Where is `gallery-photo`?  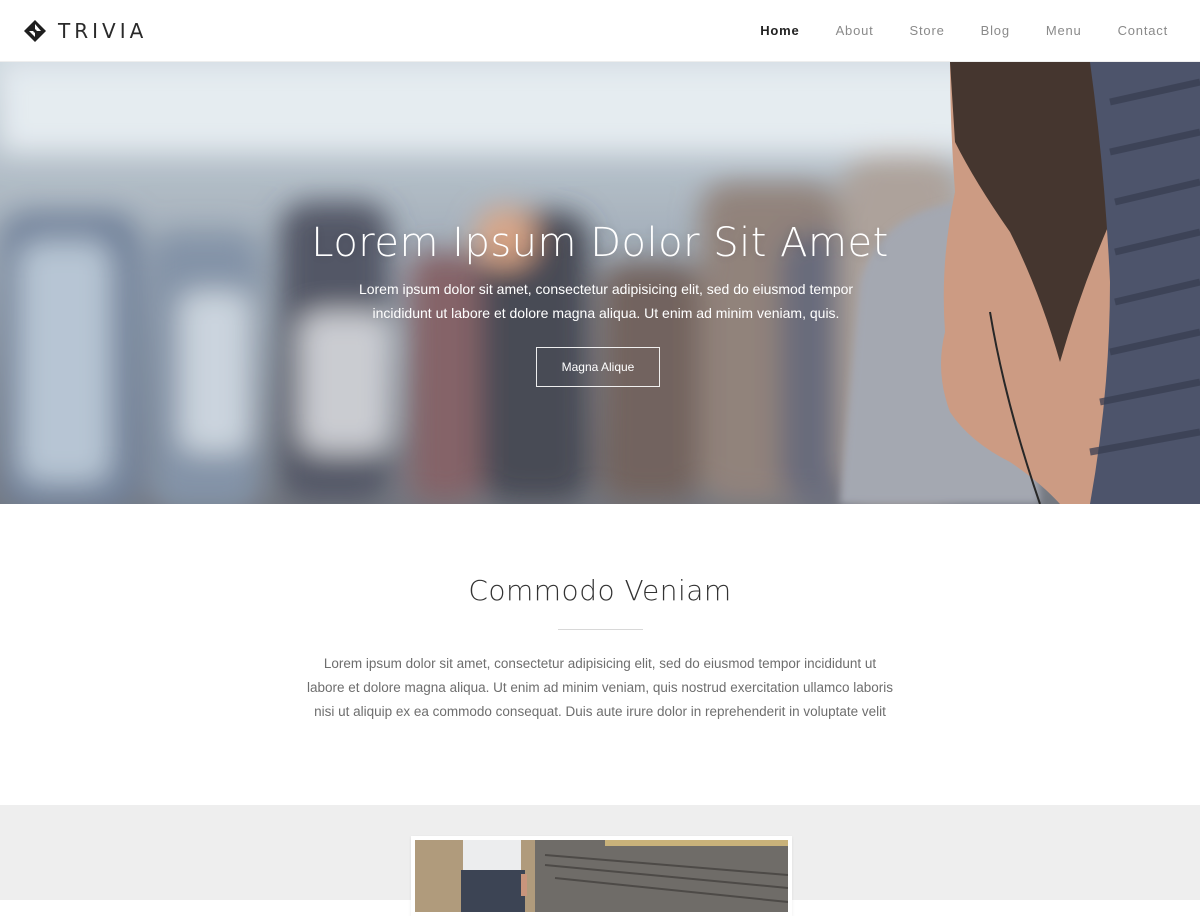 gallery-photo is located at coordinates (601, 876).